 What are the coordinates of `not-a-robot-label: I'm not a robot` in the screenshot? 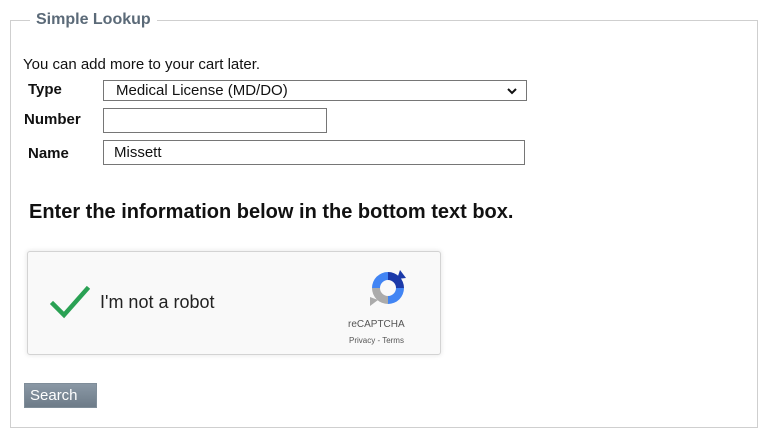 It's located at (157, 302).